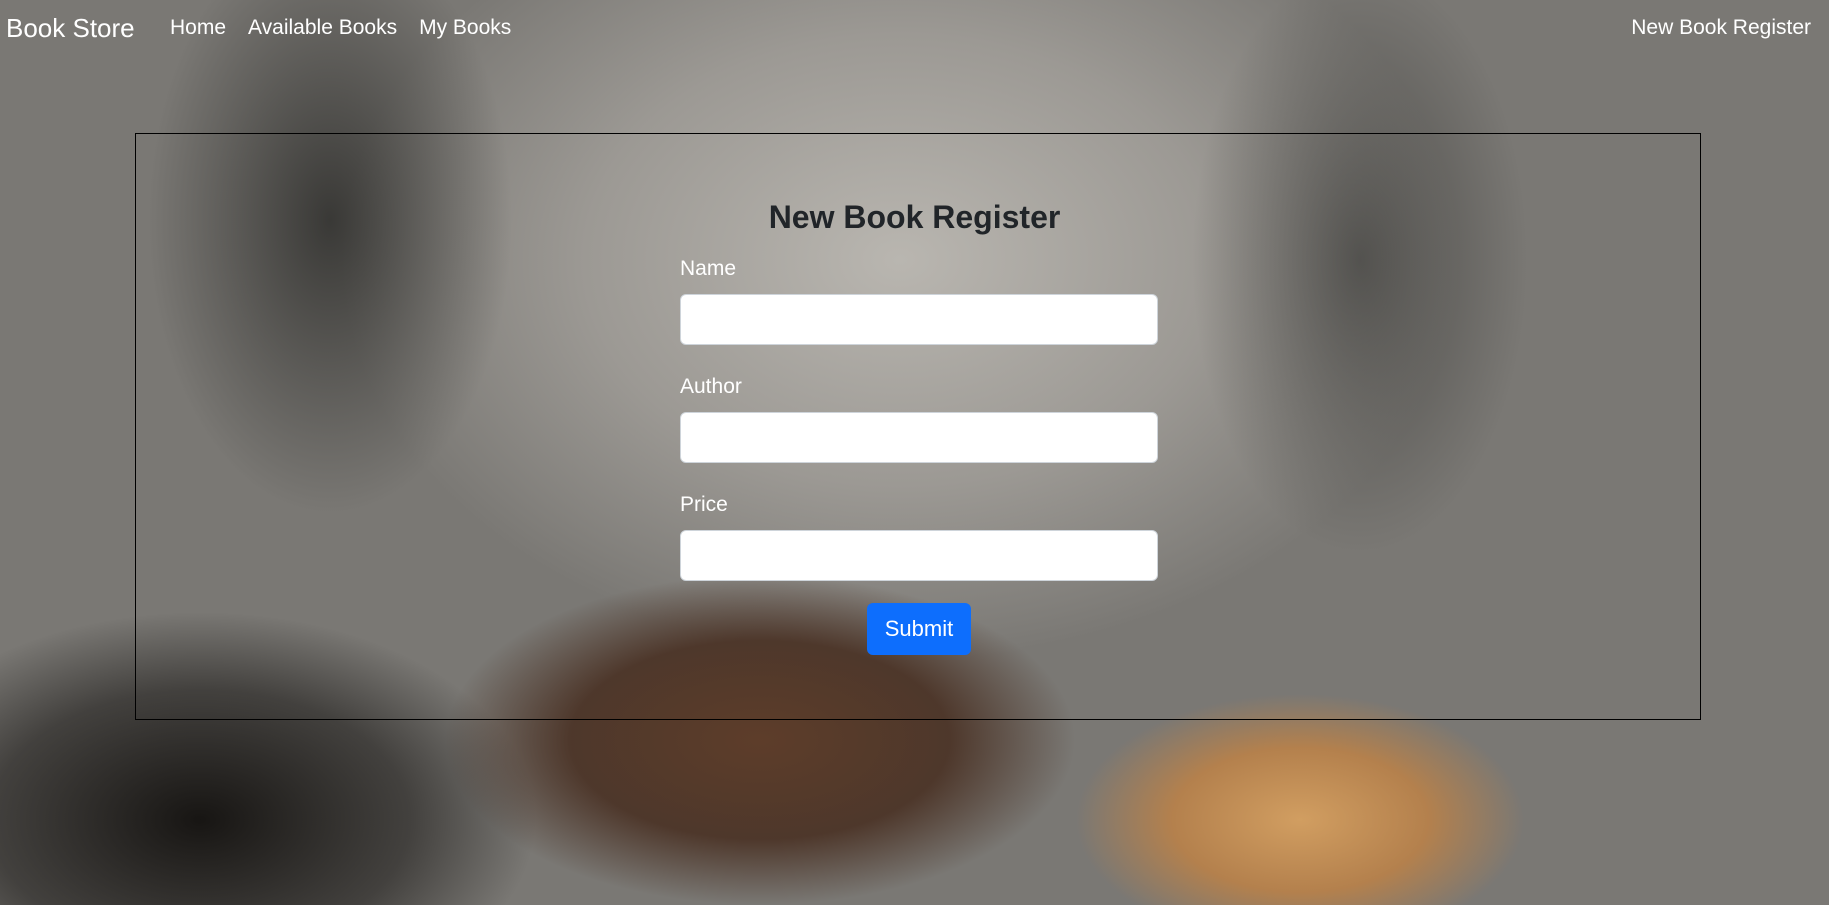 This screenshot has width=1829, height=905. Describe the element at coordinates (70, 28) in the screenshot. I see `brand-link: Book Store` at that location.